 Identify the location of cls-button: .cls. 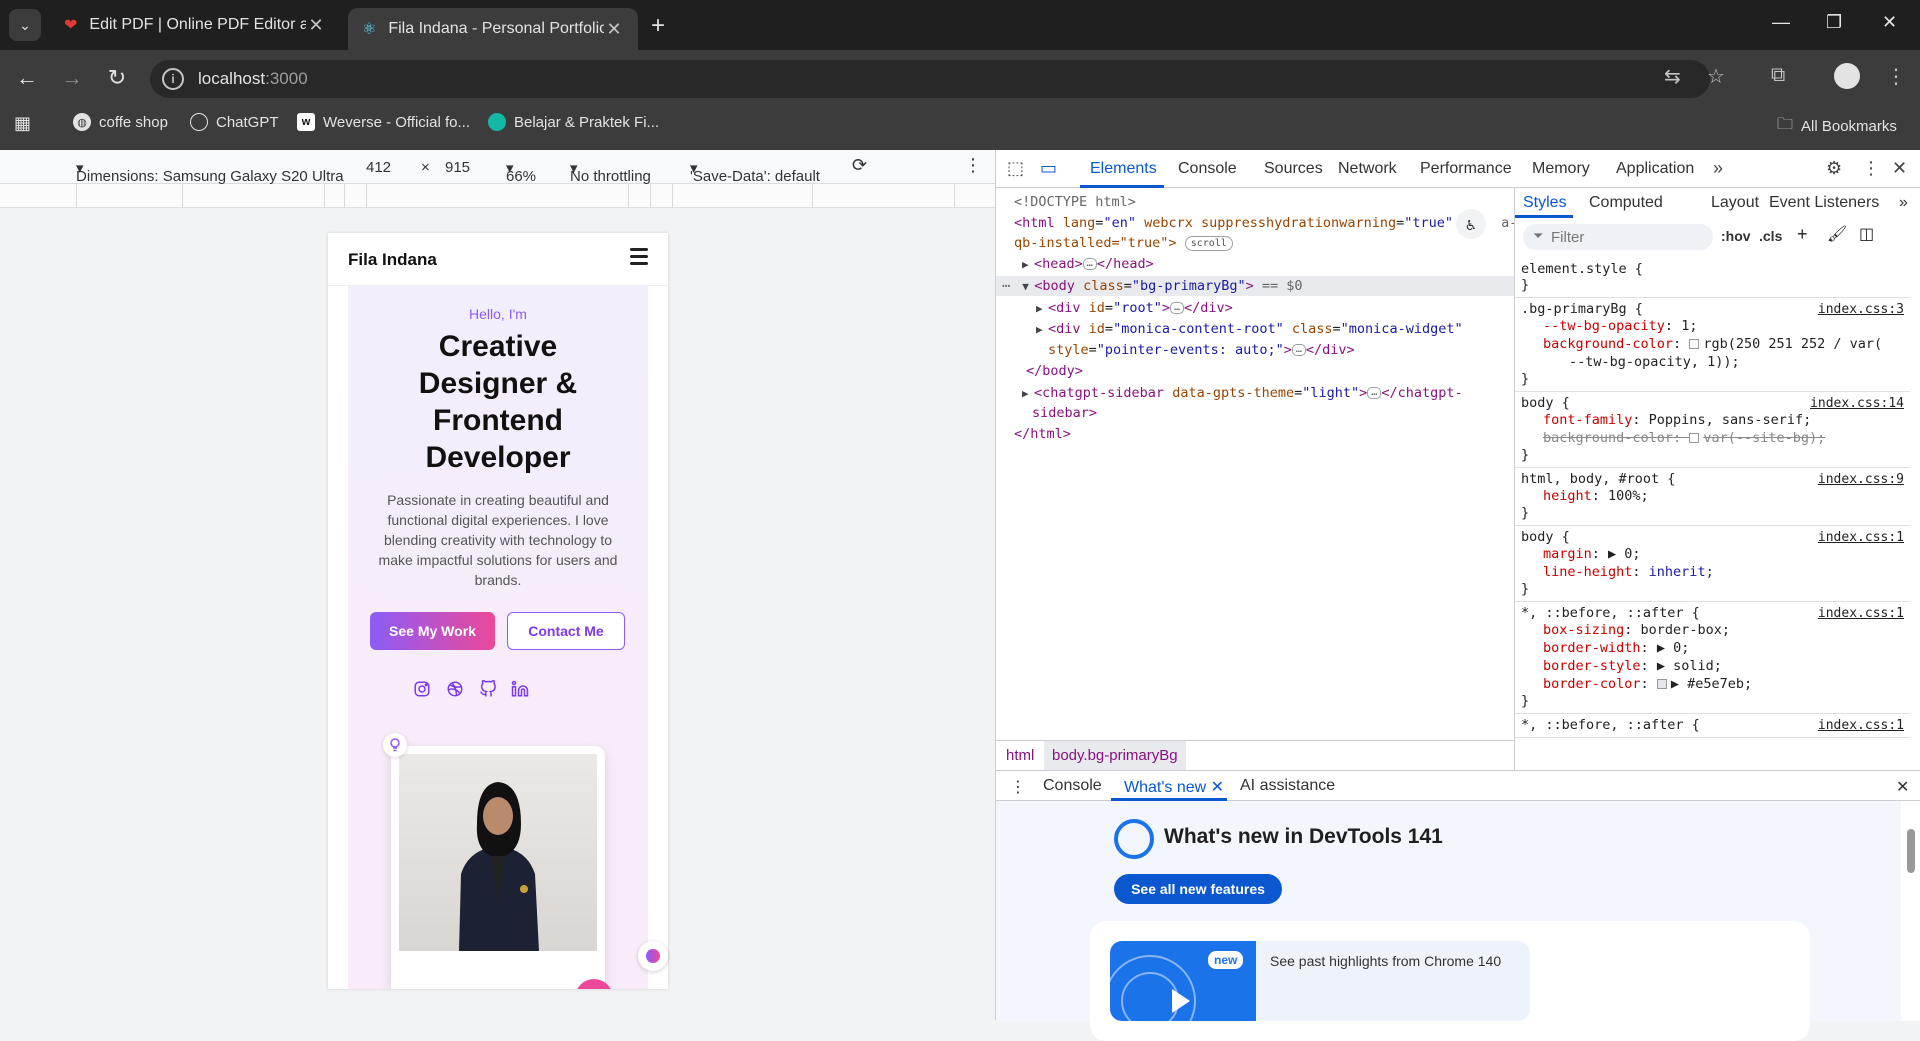
(1770, 236).